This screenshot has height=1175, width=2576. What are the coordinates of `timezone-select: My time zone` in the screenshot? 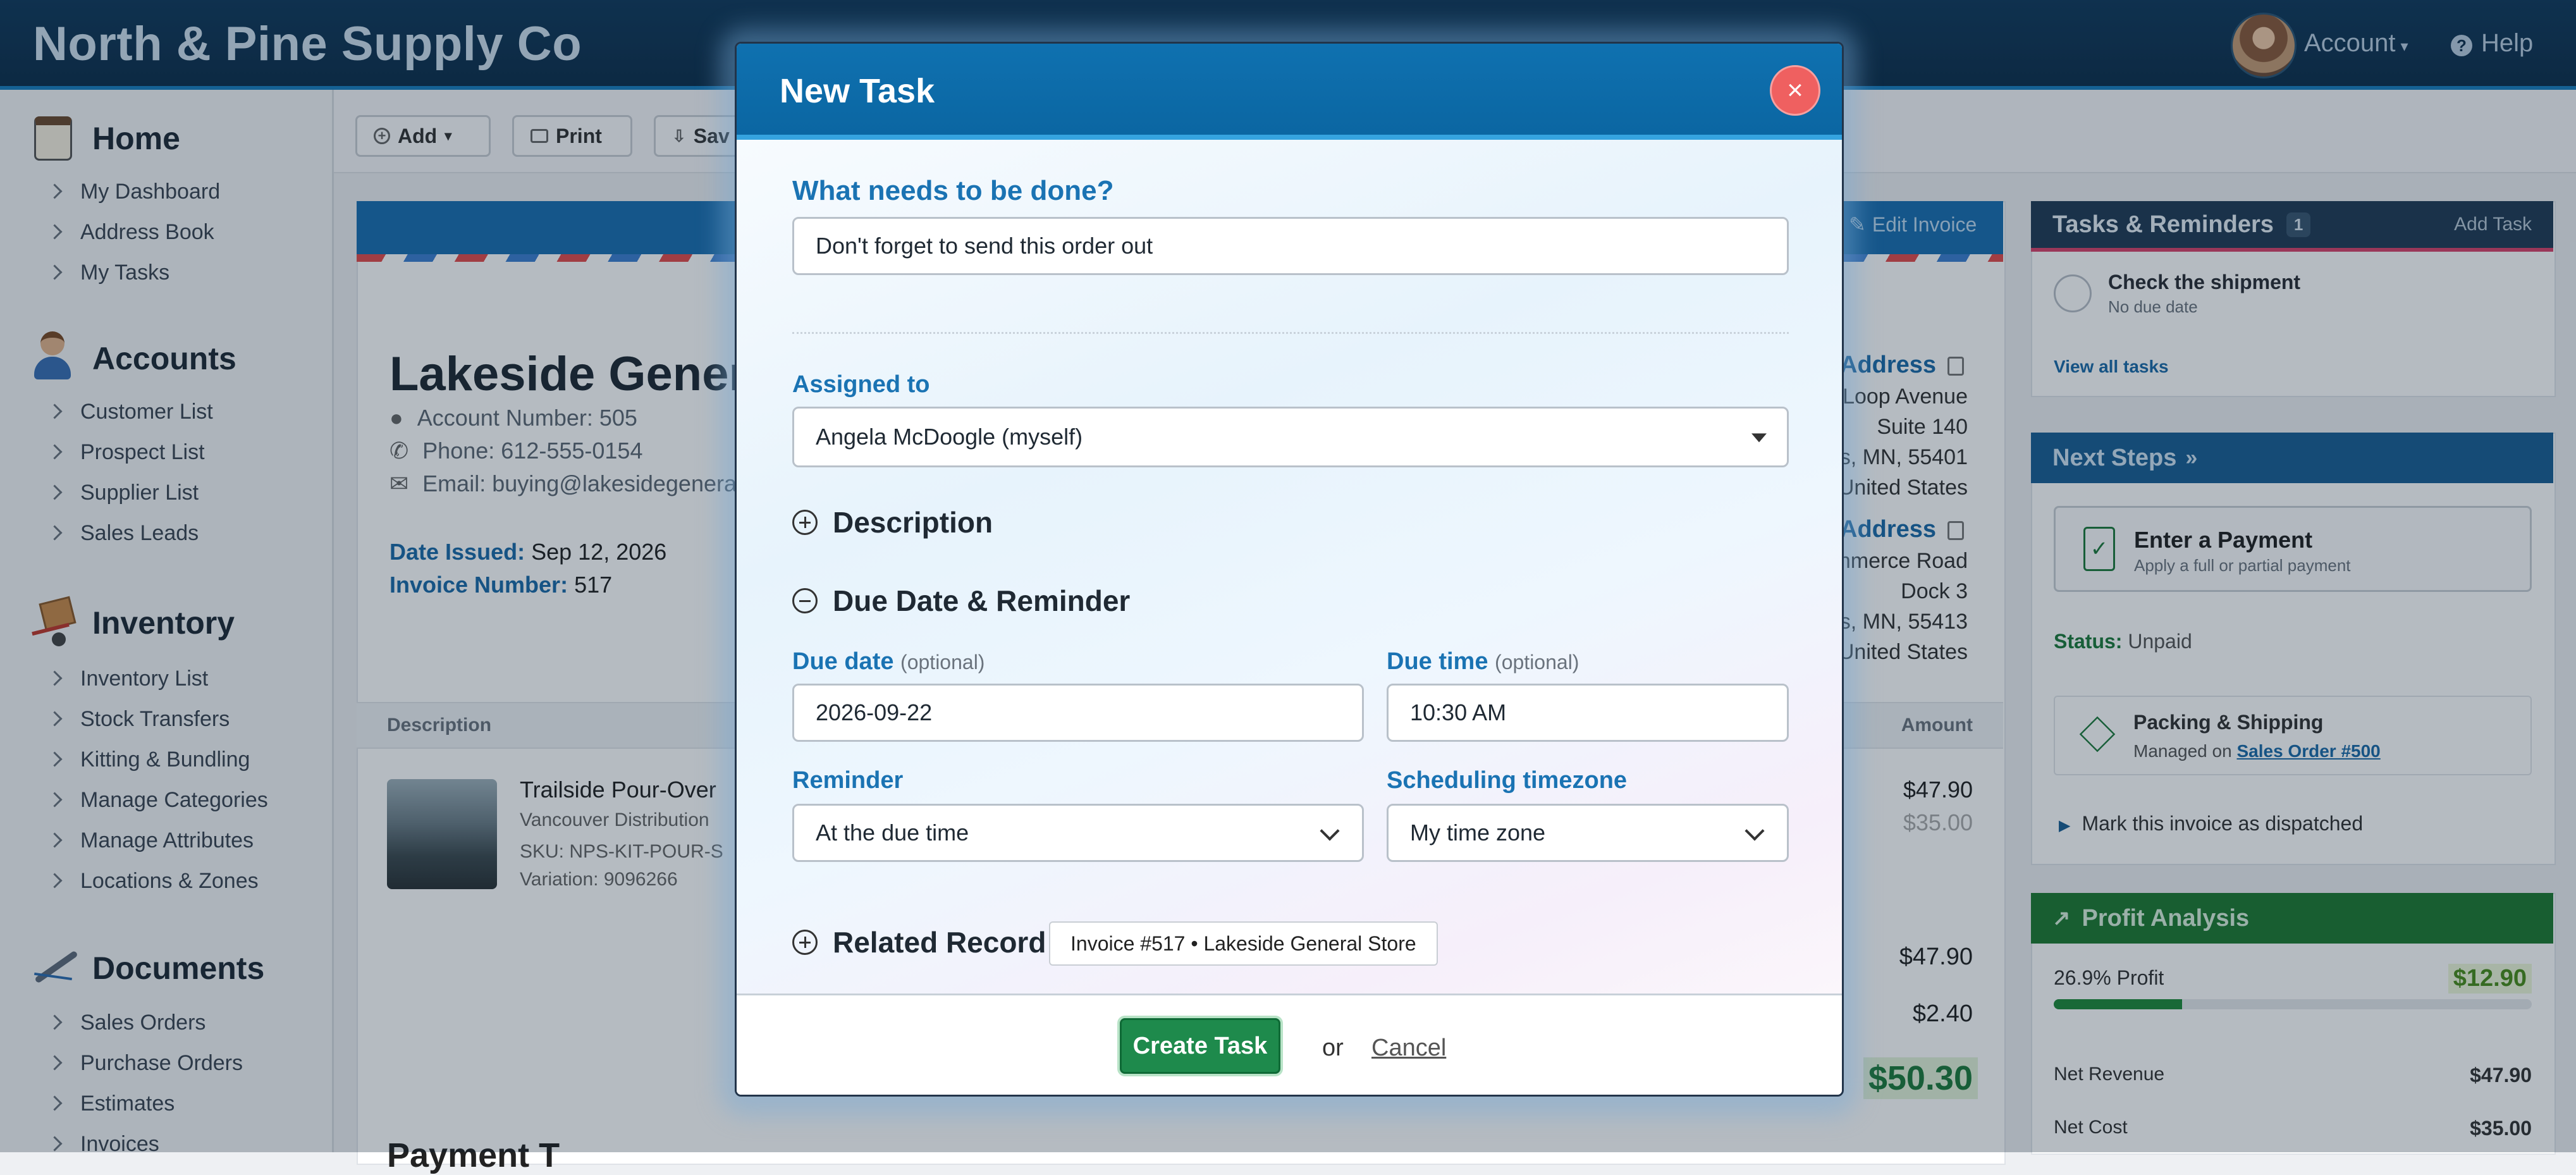 It's located at (1588, 833).